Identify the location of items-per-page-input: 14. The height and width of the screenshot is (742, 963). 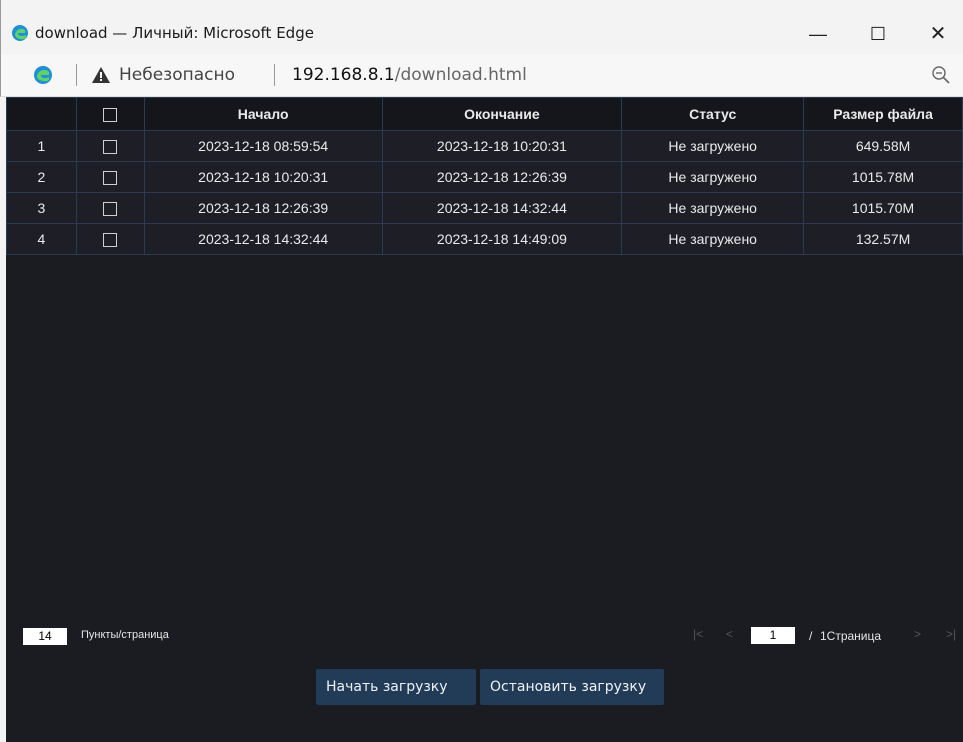
(45, 636).